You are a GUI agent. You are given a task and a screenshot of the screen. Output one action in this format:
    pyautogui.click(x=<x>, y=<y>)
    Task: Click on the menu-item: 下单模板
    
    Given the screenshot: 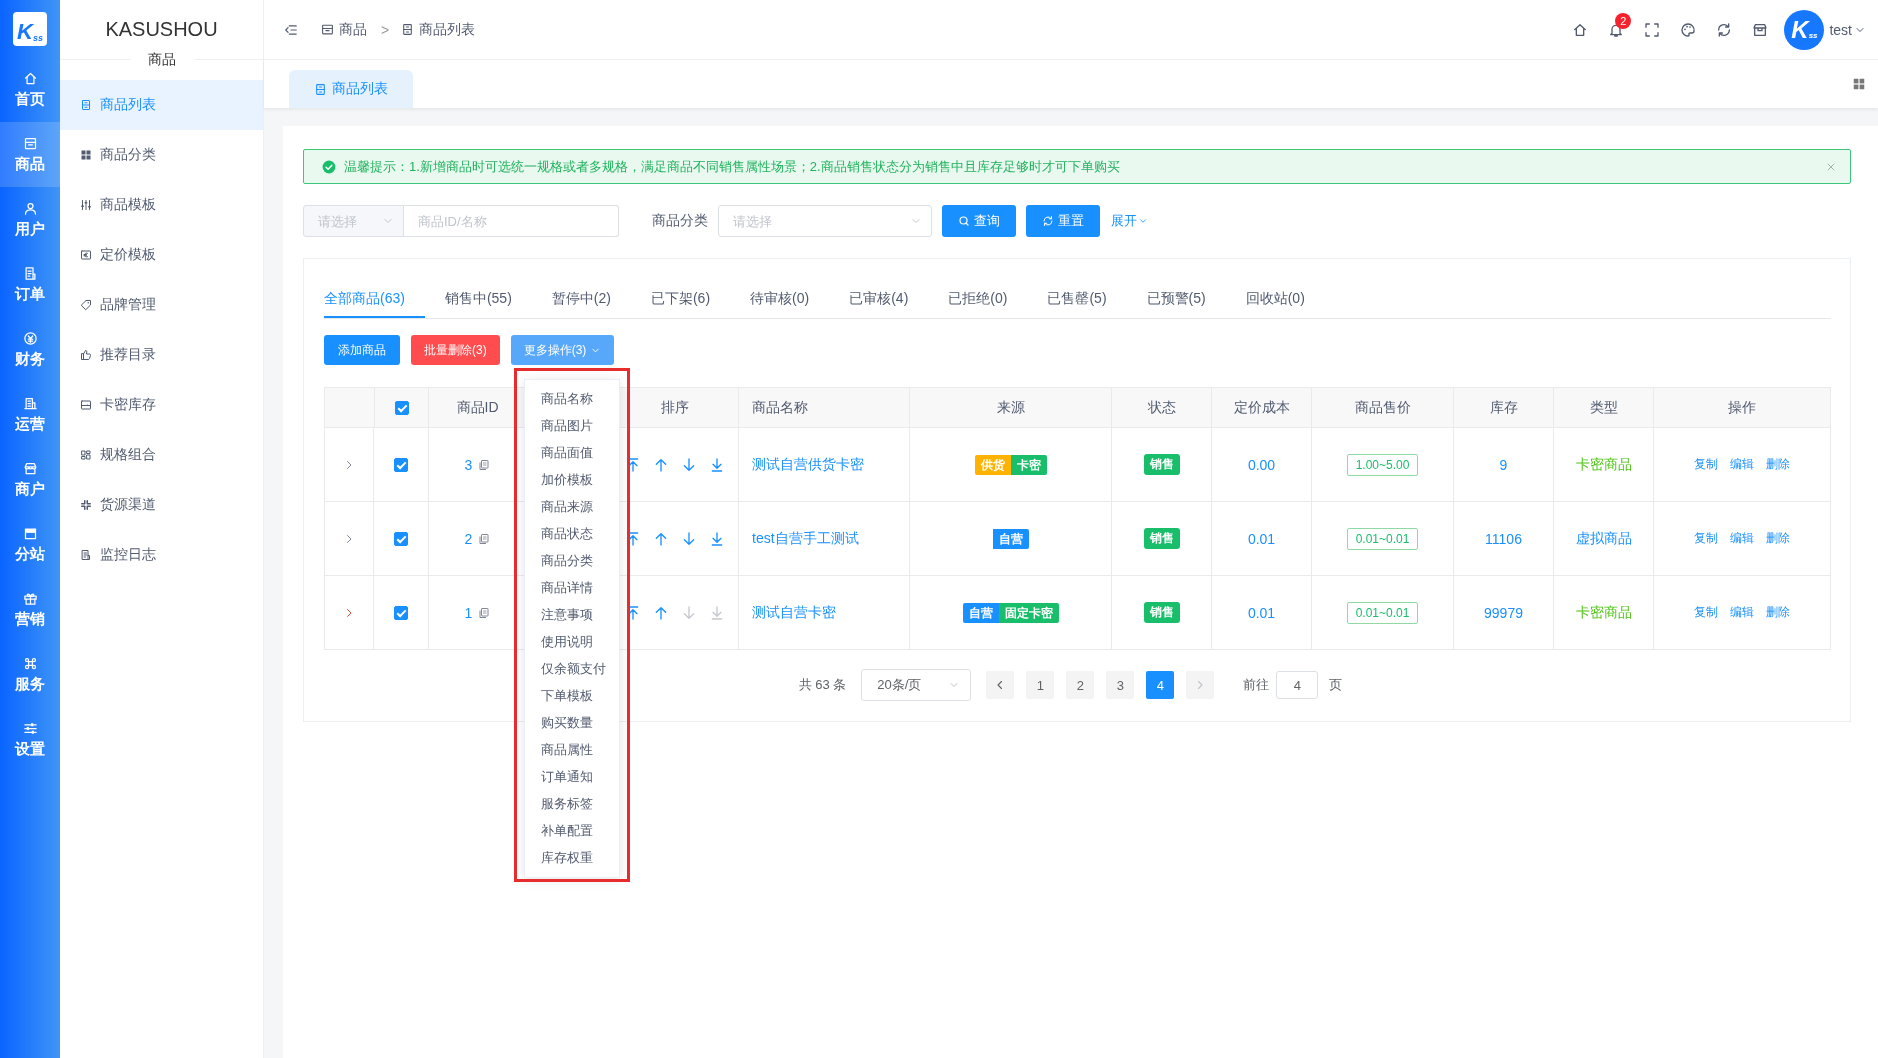 What is the action you would take?
    pyautogui.click(x=571, y=695)
    